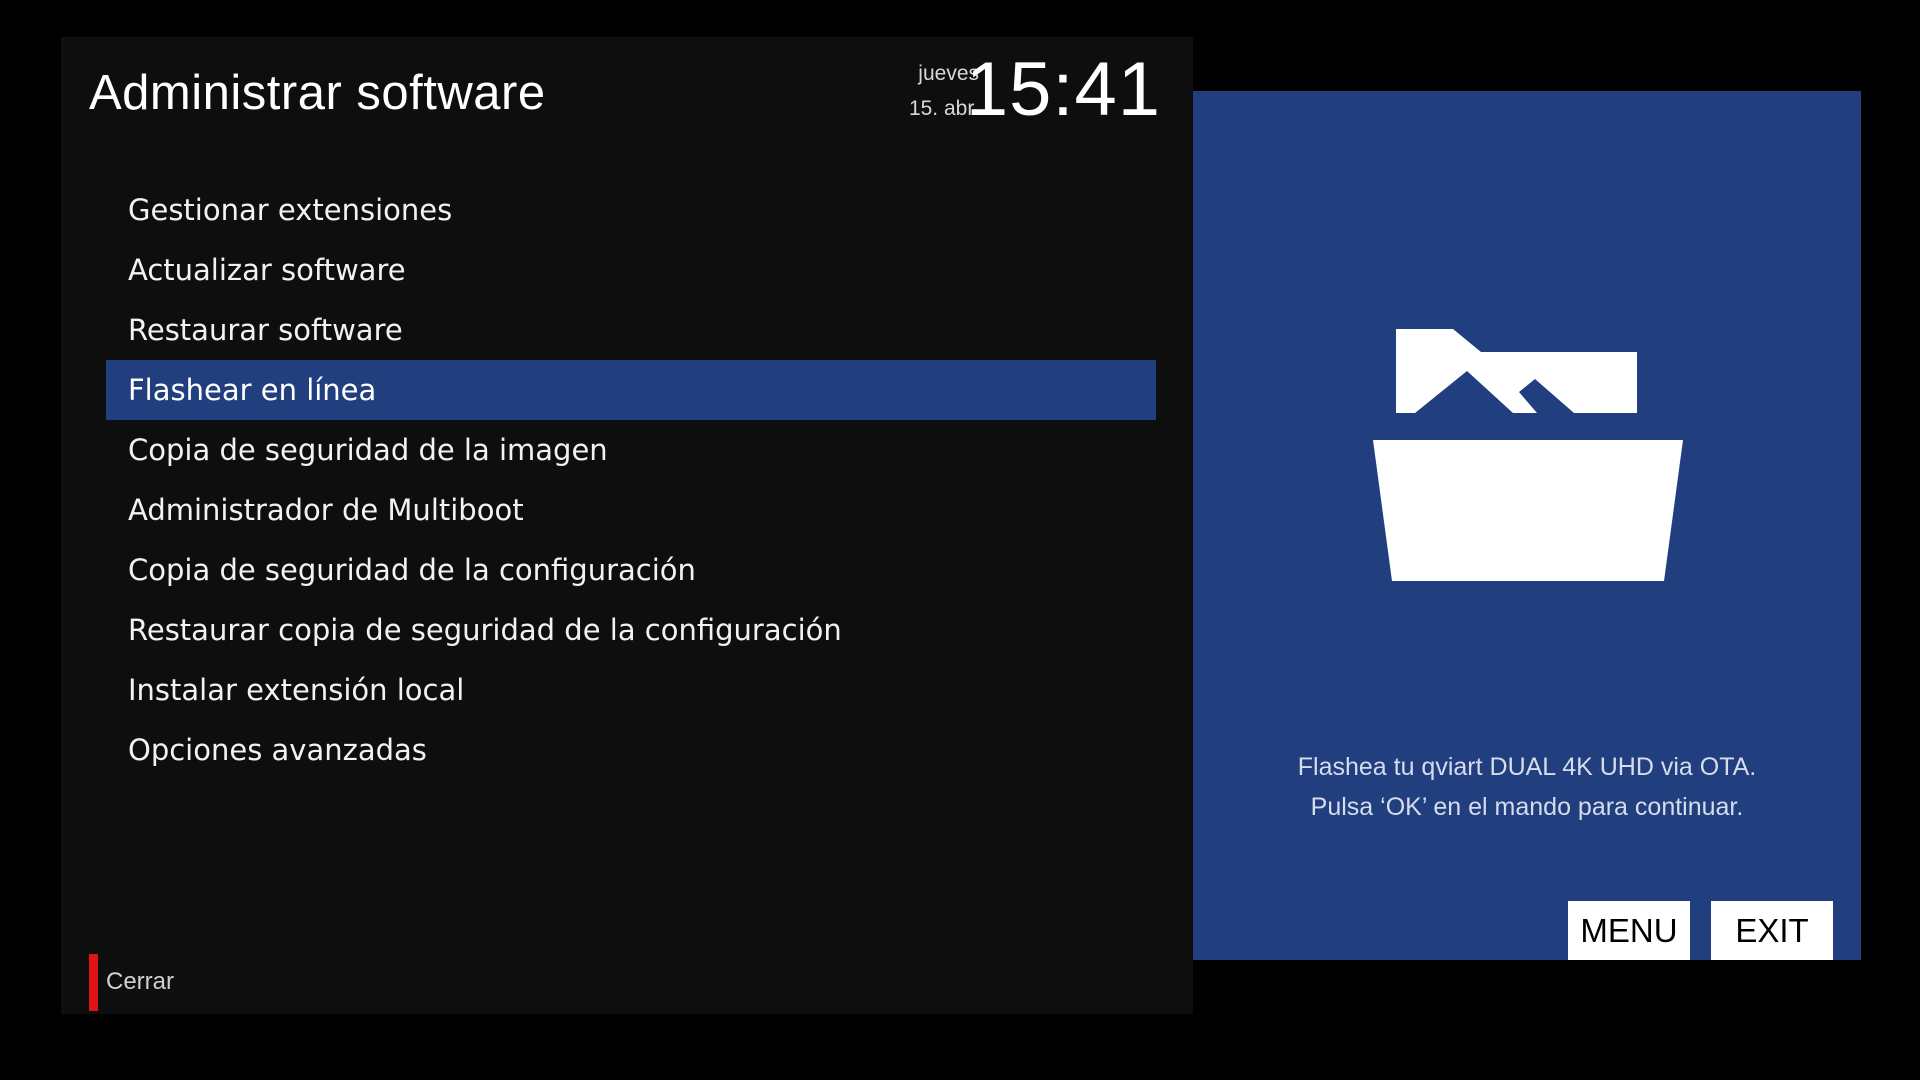 This screenshot has height=1080, width=1920. I want to click on menu-item-restaurar-software: Restaurar software, so click(631, 330).